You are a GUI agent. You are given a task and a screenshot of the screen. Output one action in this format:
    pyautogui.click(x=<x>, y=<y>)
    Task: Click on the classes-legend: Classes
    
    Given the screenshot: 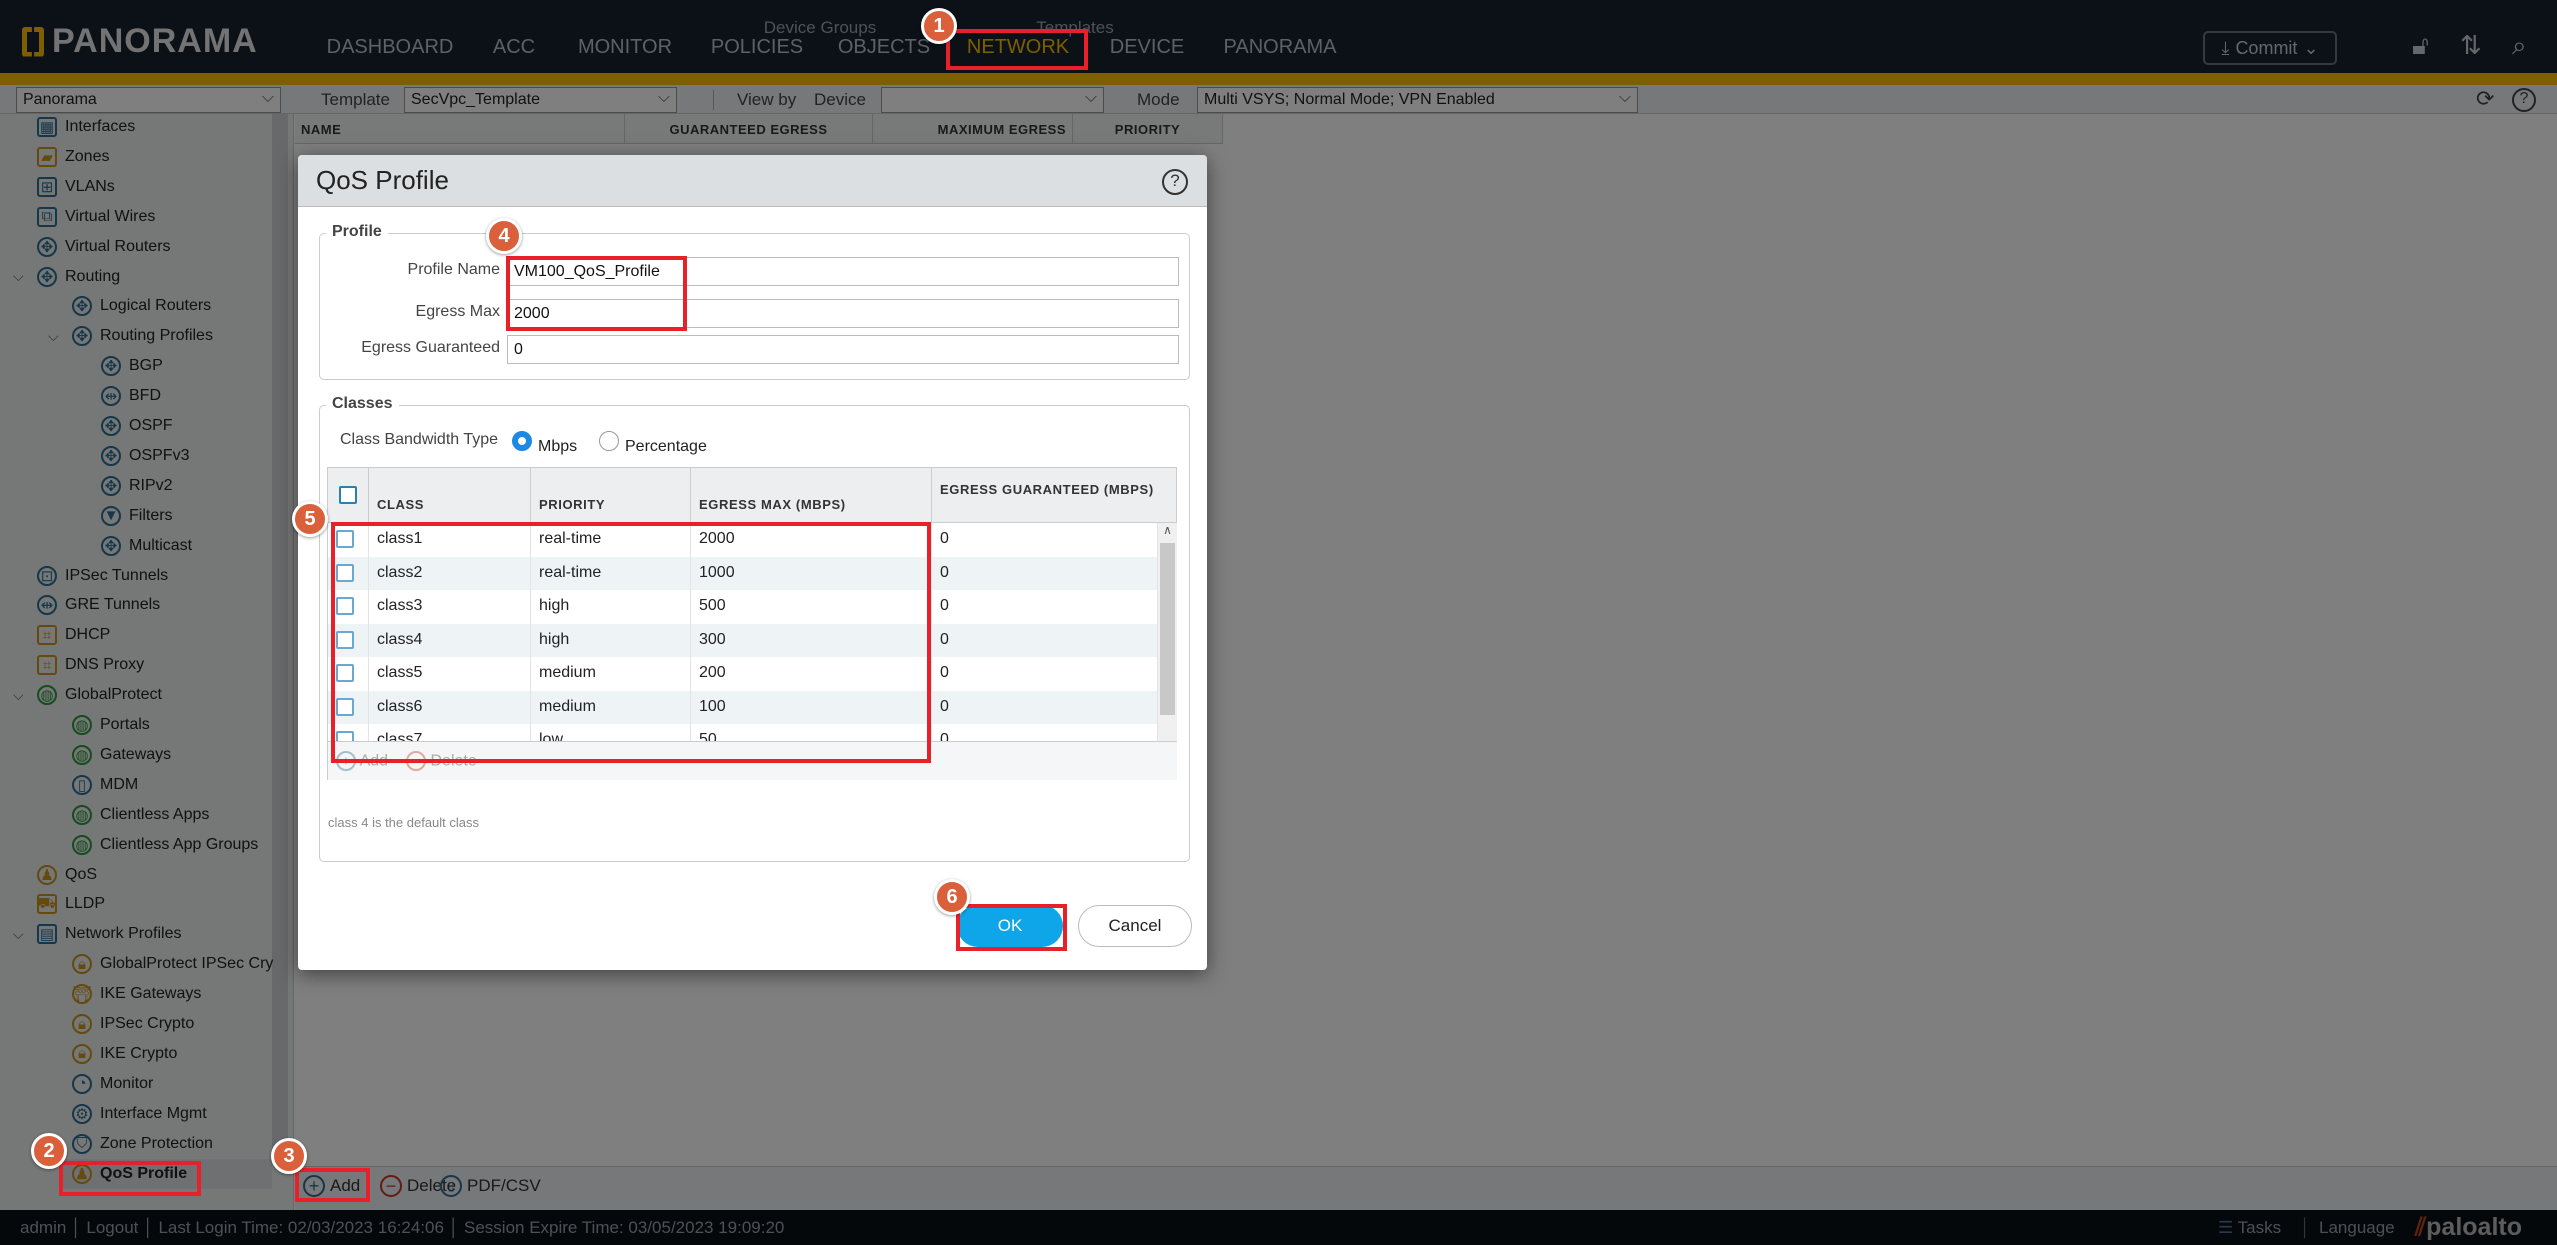 What is the action you would take?
    pyautogui.click(x=362, y=404)
    